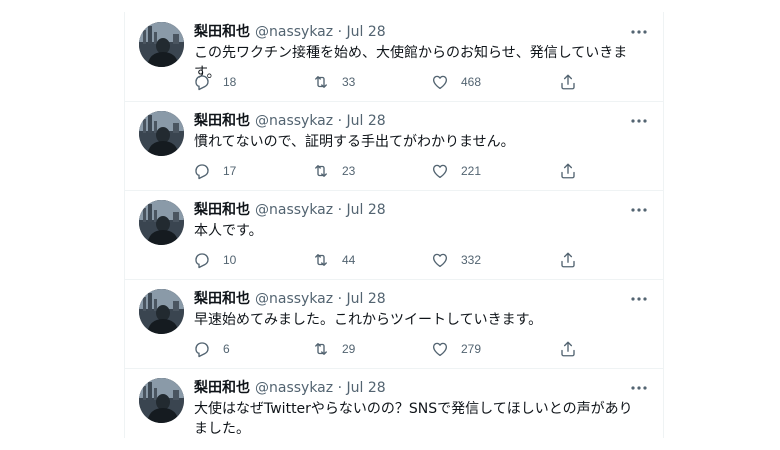  Describe the element at coordinates (349, 171) in the screenshot. I see `retweet-count: 23` at that location.